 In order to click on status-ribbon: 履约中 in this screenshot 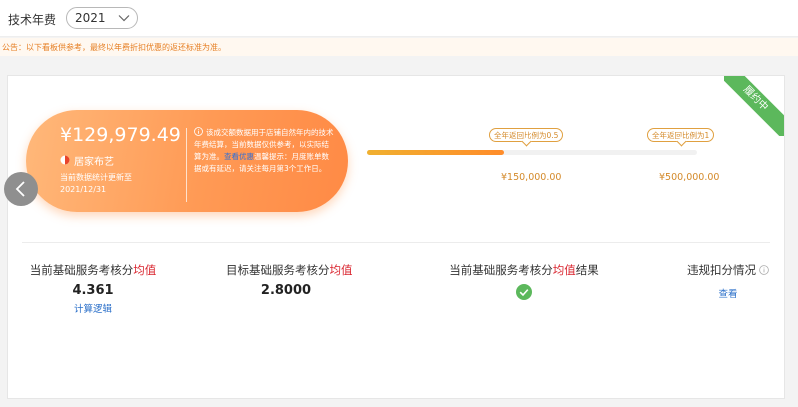, I will do `click(754, 106)`.